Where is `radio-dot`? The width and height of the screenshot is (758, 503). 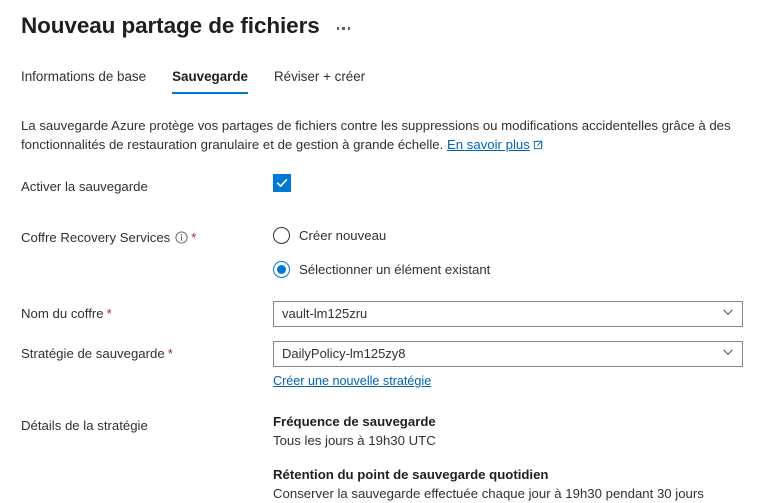 radio-dot is located at coordinates (281, 269).